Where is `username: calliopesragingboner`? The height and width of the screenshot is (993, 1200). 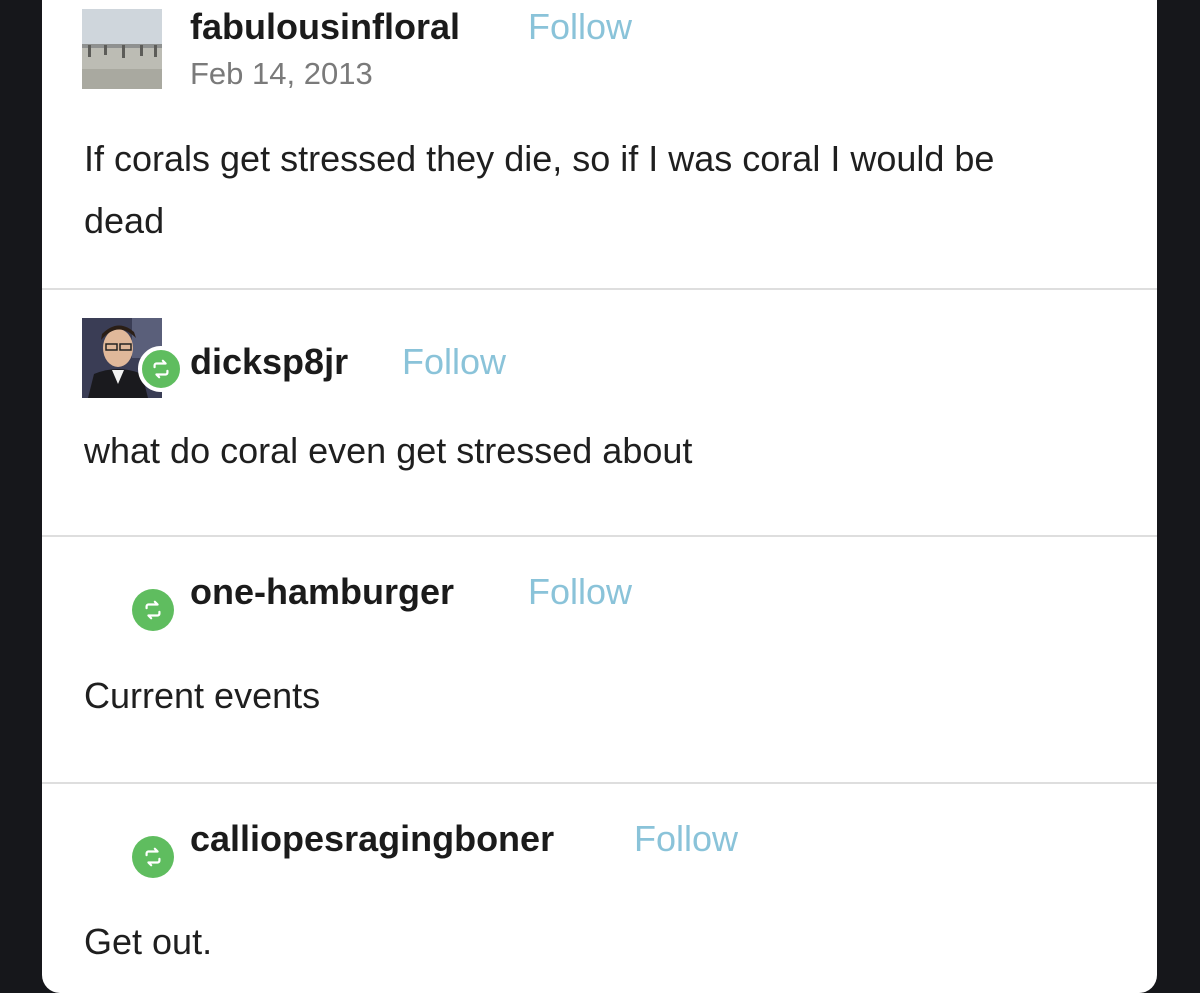
username: calliopesragingboner is located at coordinates (372, 839).